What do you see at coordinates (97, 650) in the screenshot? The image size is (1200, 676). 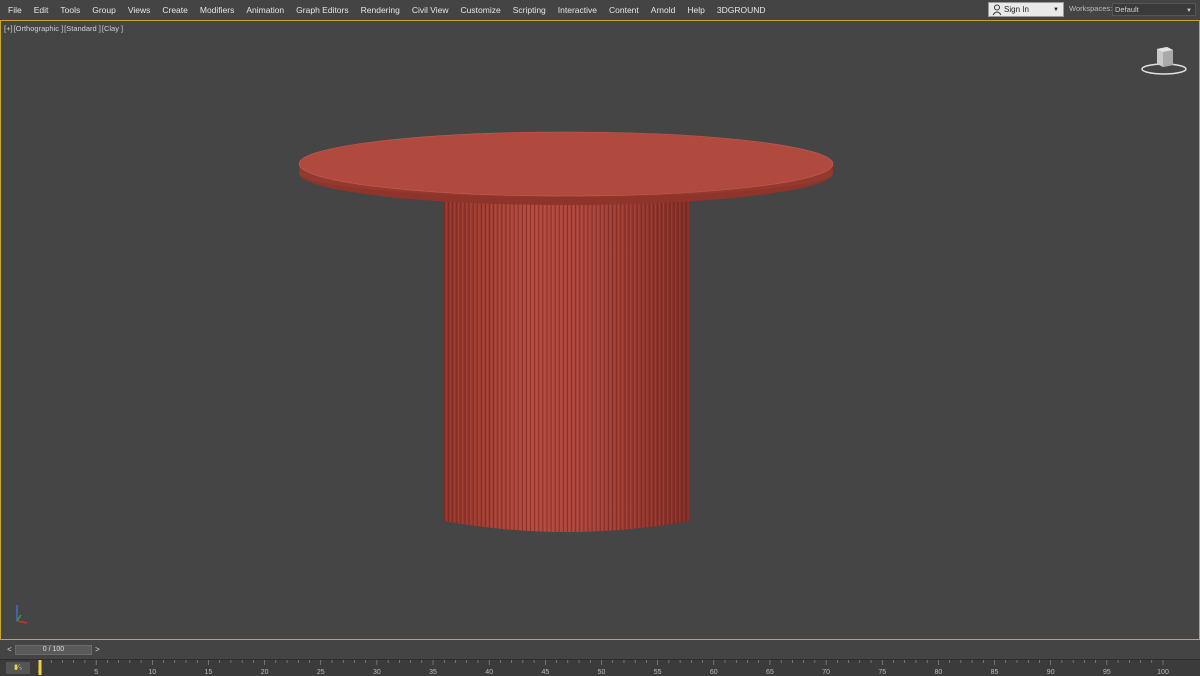 I see `next-frame-button: >` at bounding box center [97, 650].